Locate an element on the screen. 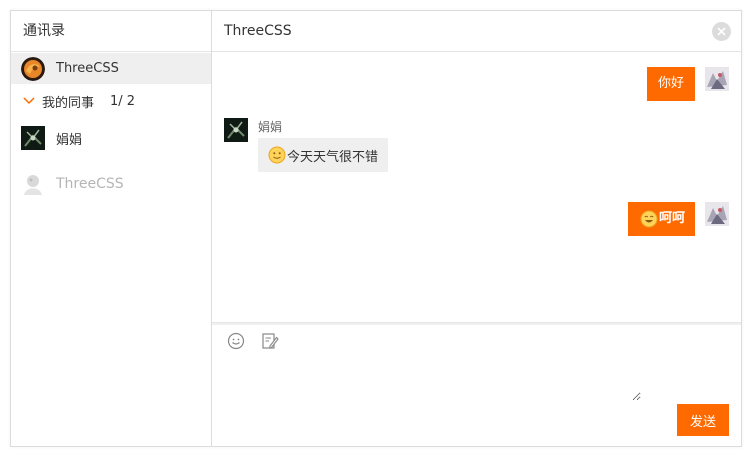 This screenshot has width=752, height=468. chevron-down-icon is located at coordinates (29, 101).